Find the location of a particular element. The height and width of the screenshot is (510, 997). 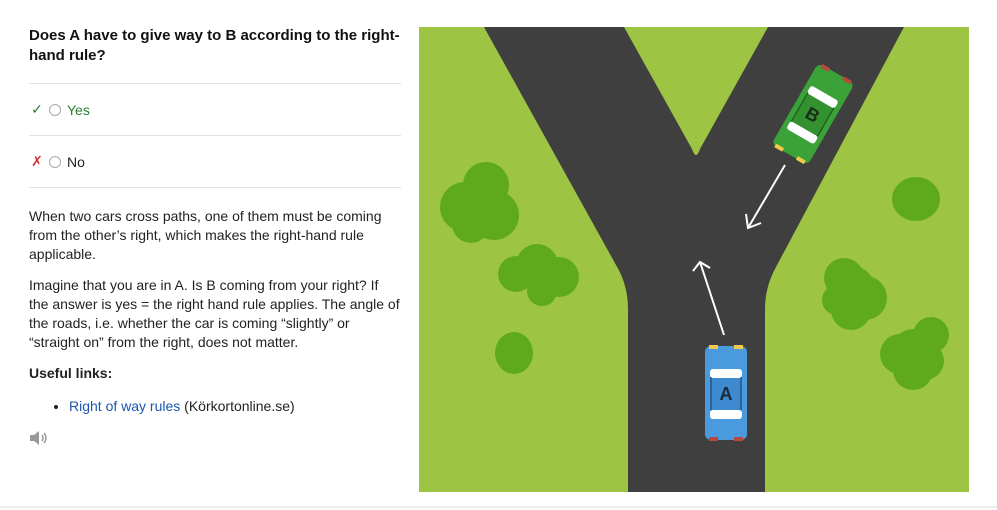

car-a: A is located at coordinates (726, 393).